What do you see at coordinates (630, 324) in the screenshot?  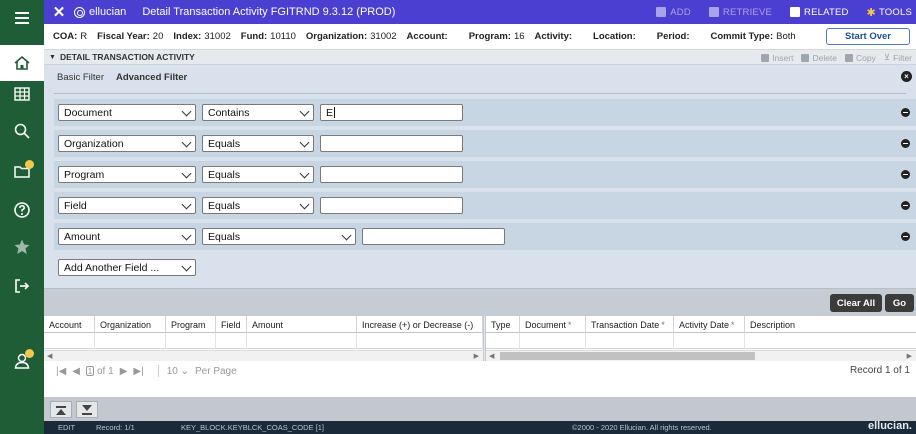 I see `col-transaction-date: Transaction Date *` at bounding box center [630, 324].